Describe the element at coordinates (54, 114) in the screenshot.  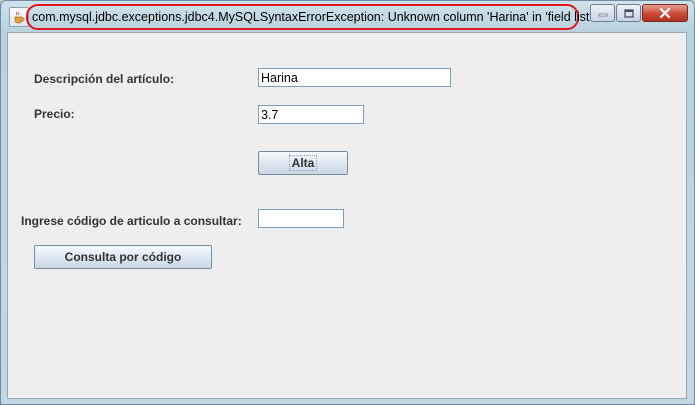
I see `precio-label: Precio:` at that location.